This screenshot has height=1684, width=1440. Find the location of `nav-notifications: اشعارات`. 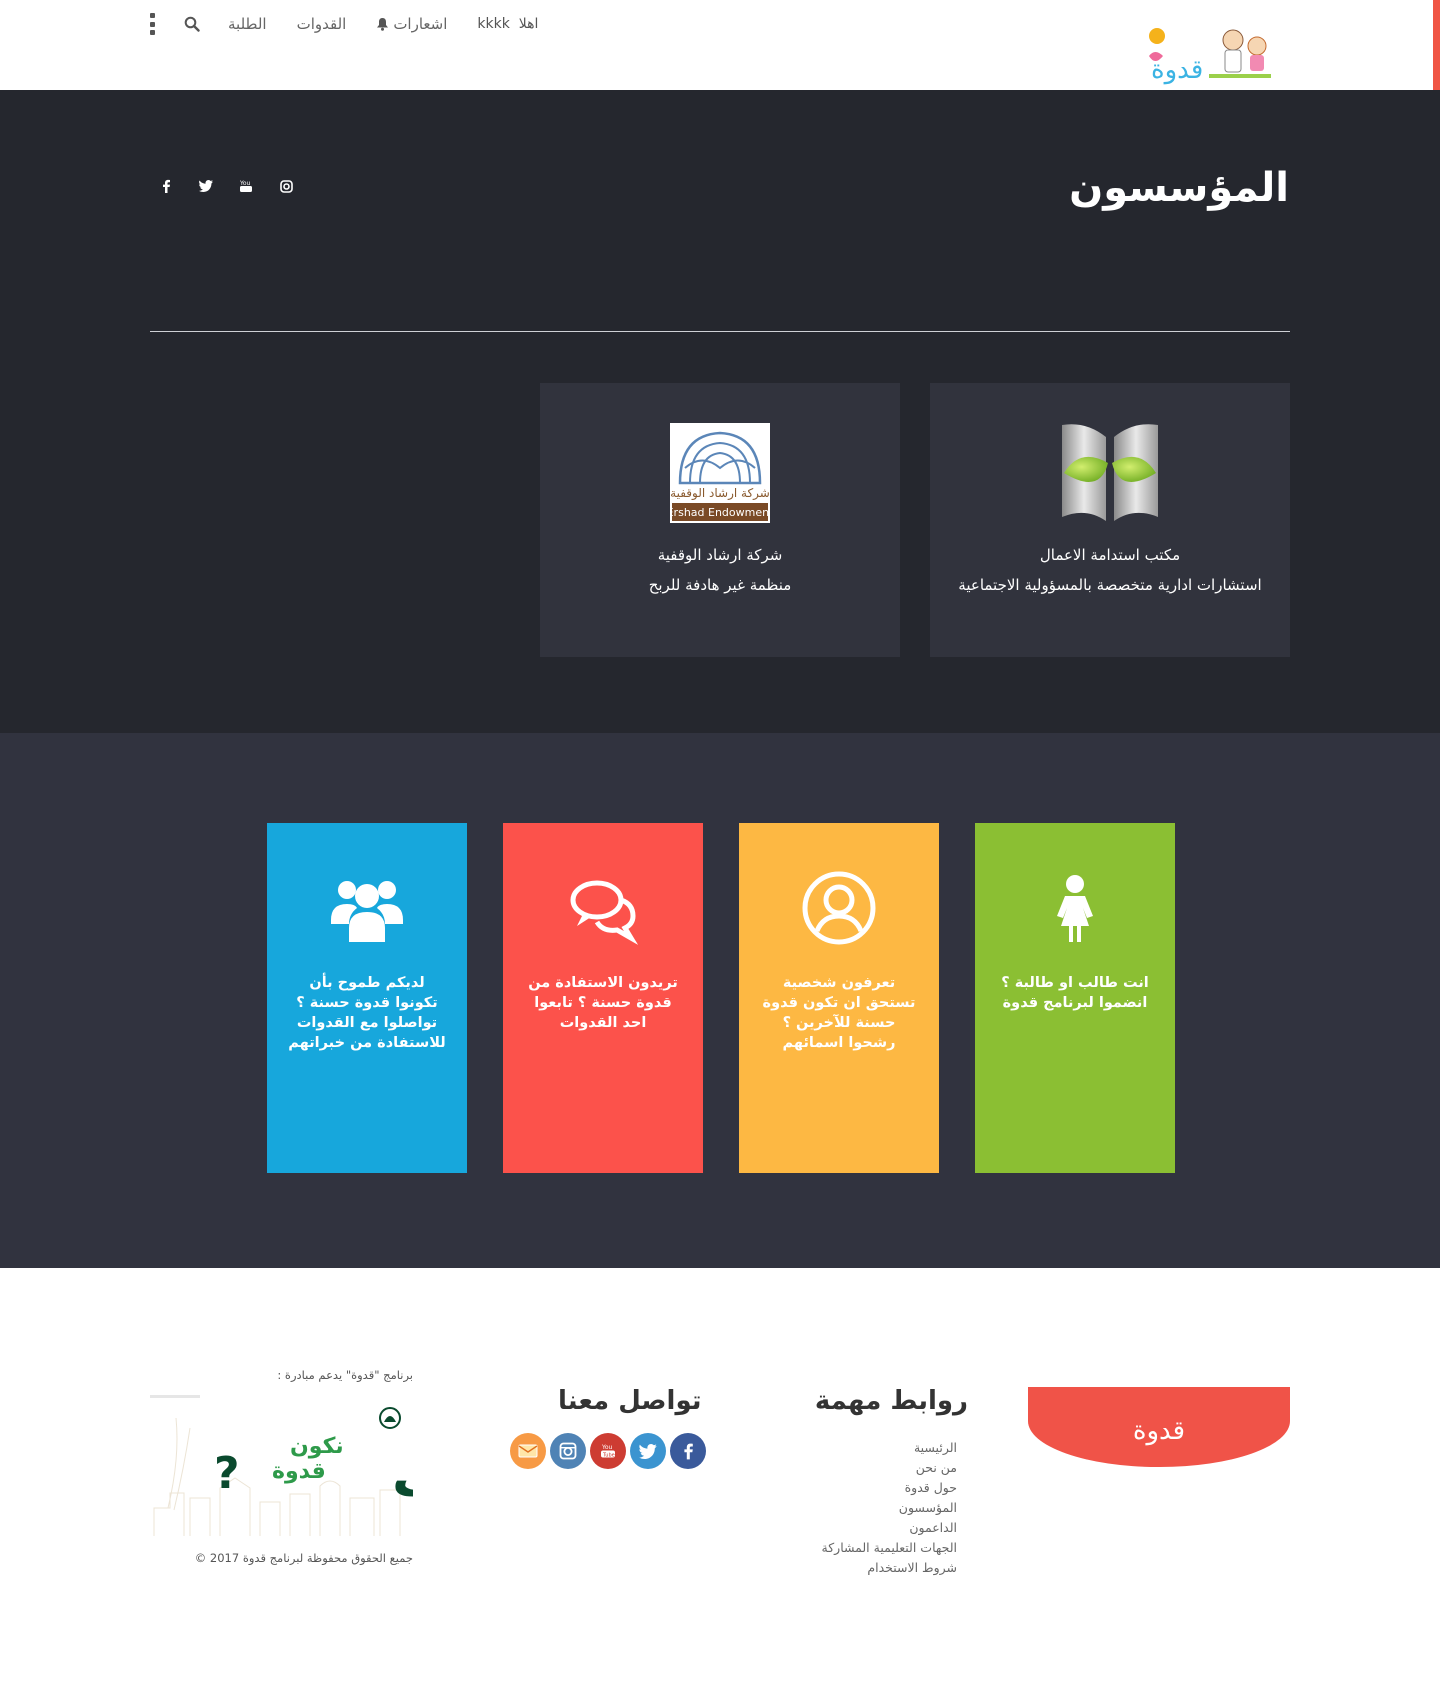

nav-notifications: اشعارات is located at coordinates (411, 24).